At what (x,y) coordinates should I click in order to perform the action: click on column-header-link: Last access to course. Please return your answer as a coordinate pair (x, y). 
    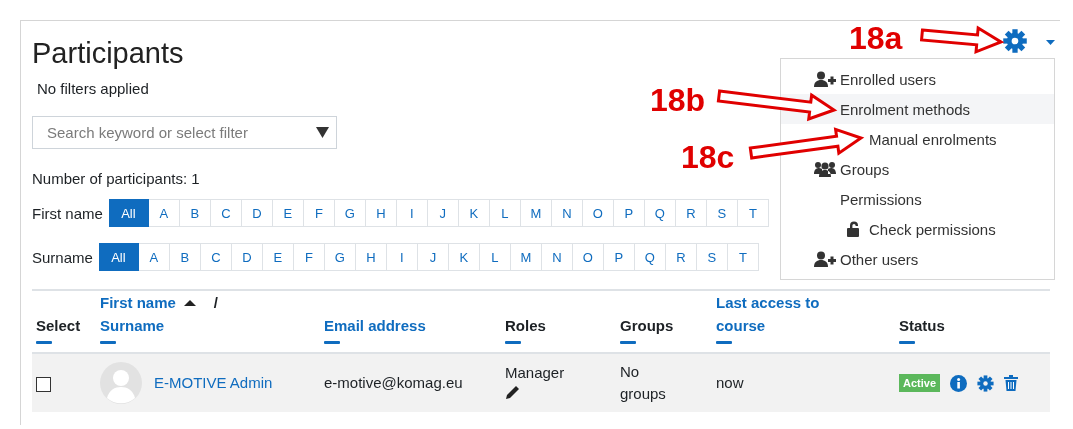
    Looking at the image, I should click on (778, 314).